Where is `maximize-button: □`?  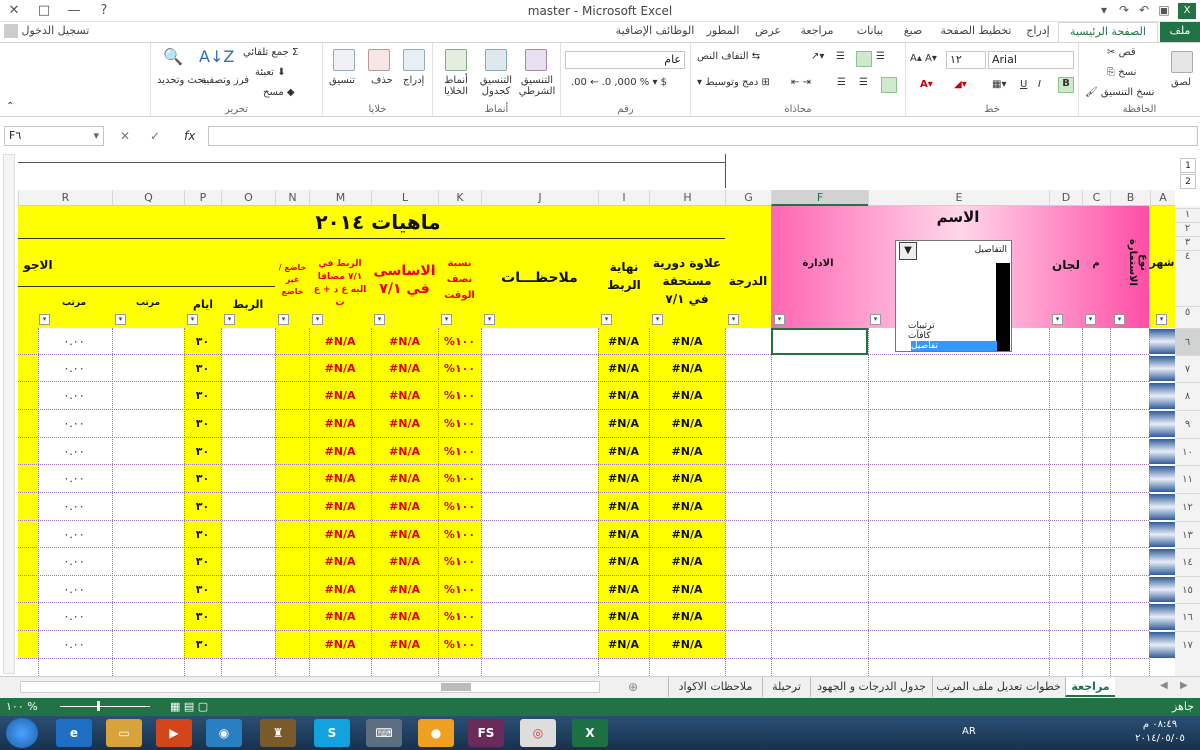 maximize-button: □ is located at coordinates (44, 11).